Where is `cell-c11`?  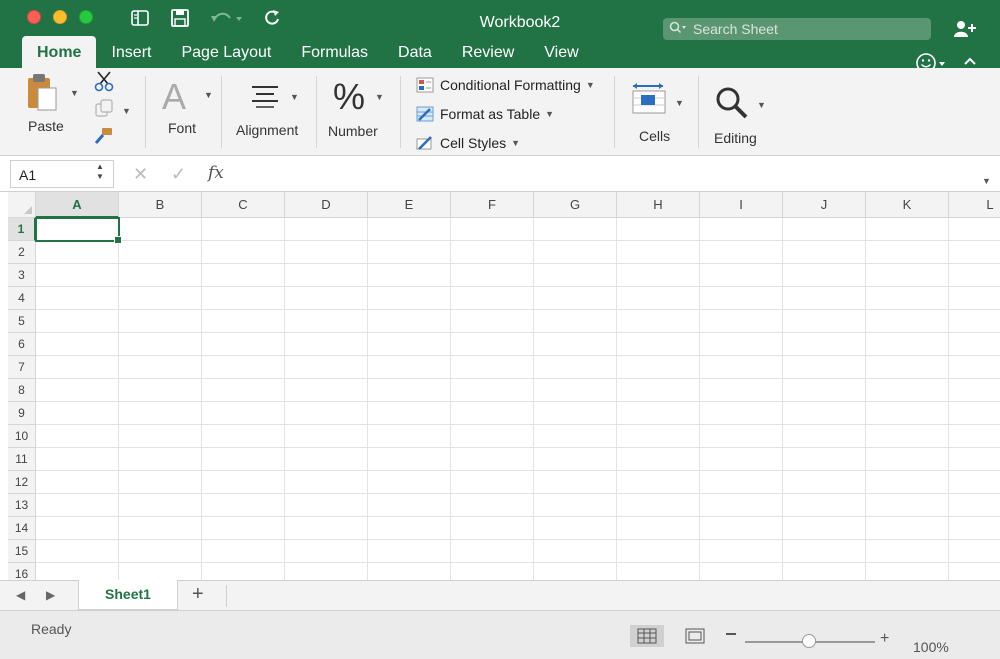 cell-c11 is located at coordinates (243, 459).